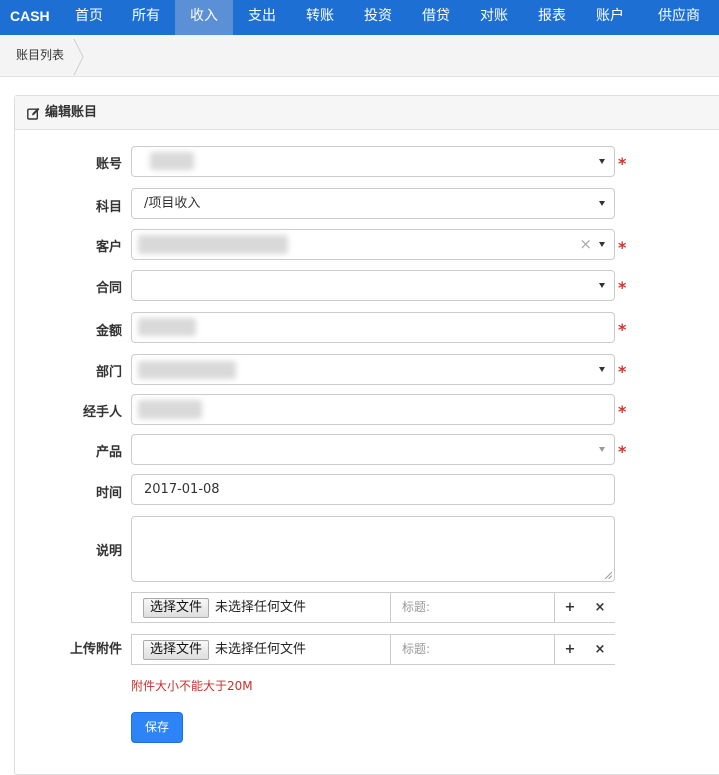 This screenshot has height=775, width=719. I want to click on nav-item-transfer: 转账, so click(320, 17).